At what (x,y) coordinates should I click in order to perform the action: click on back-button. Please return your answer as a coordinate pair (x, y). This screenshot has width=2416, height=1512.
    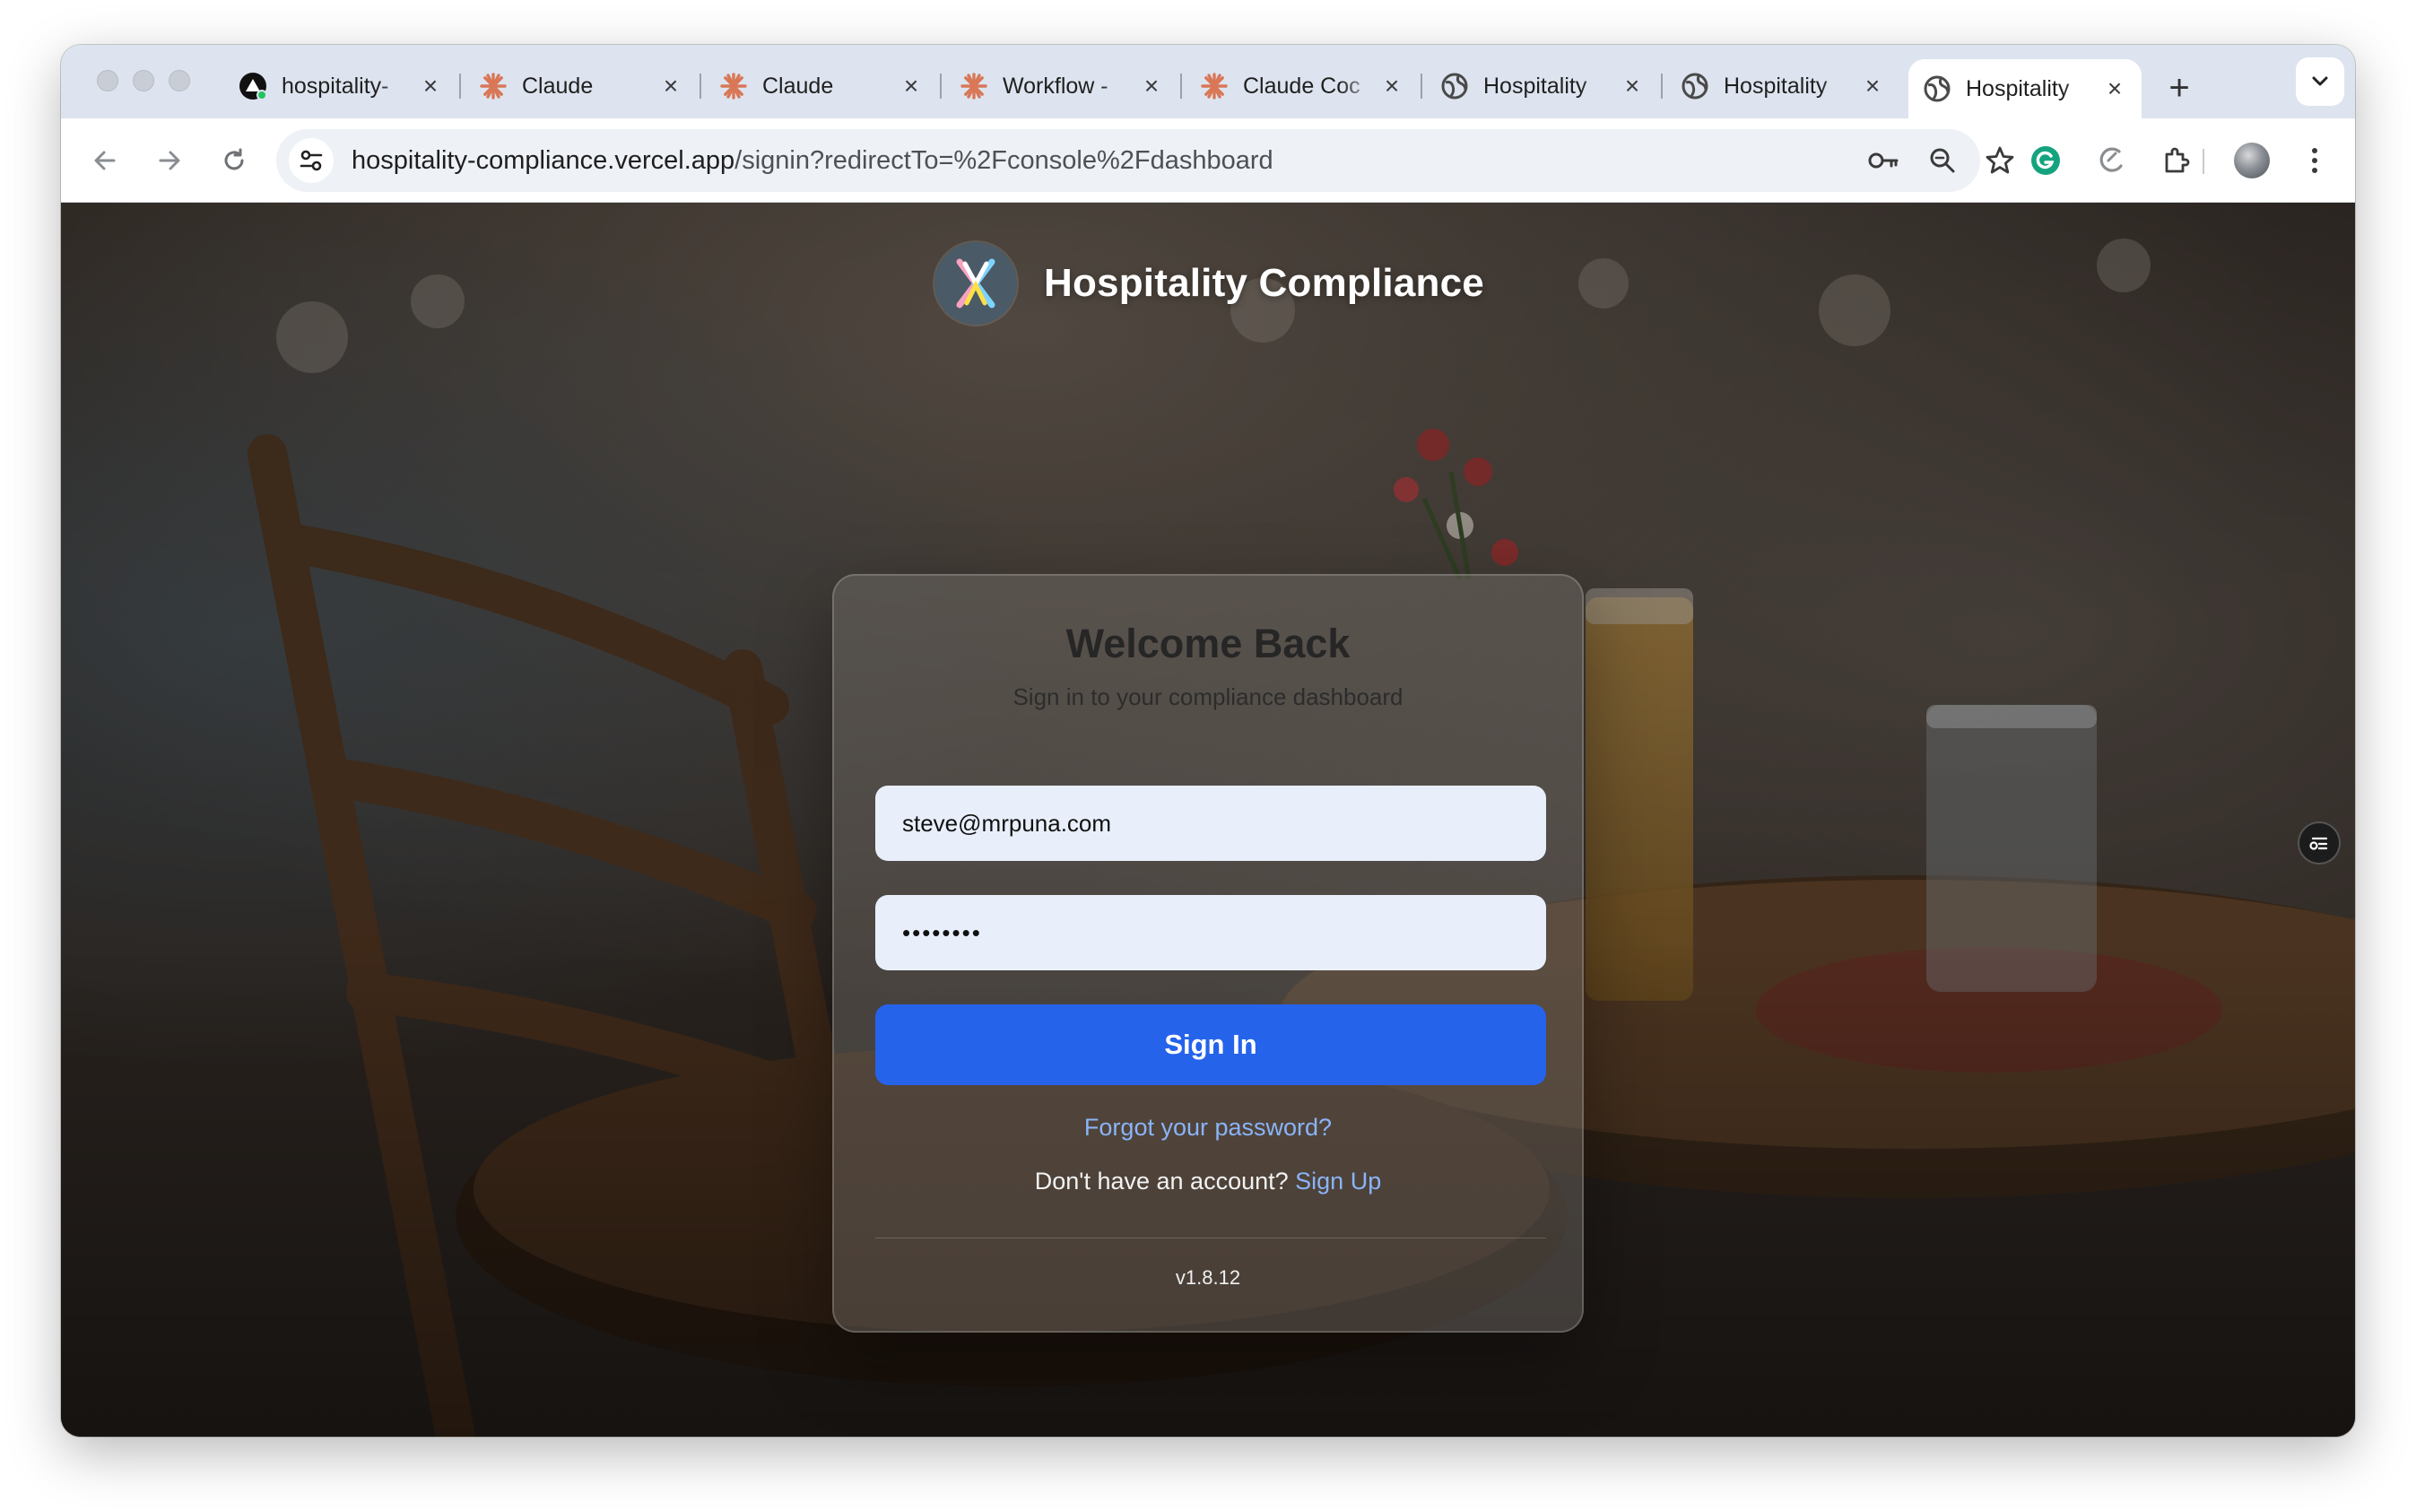
    Looking at the image, I should click on (105, 160).